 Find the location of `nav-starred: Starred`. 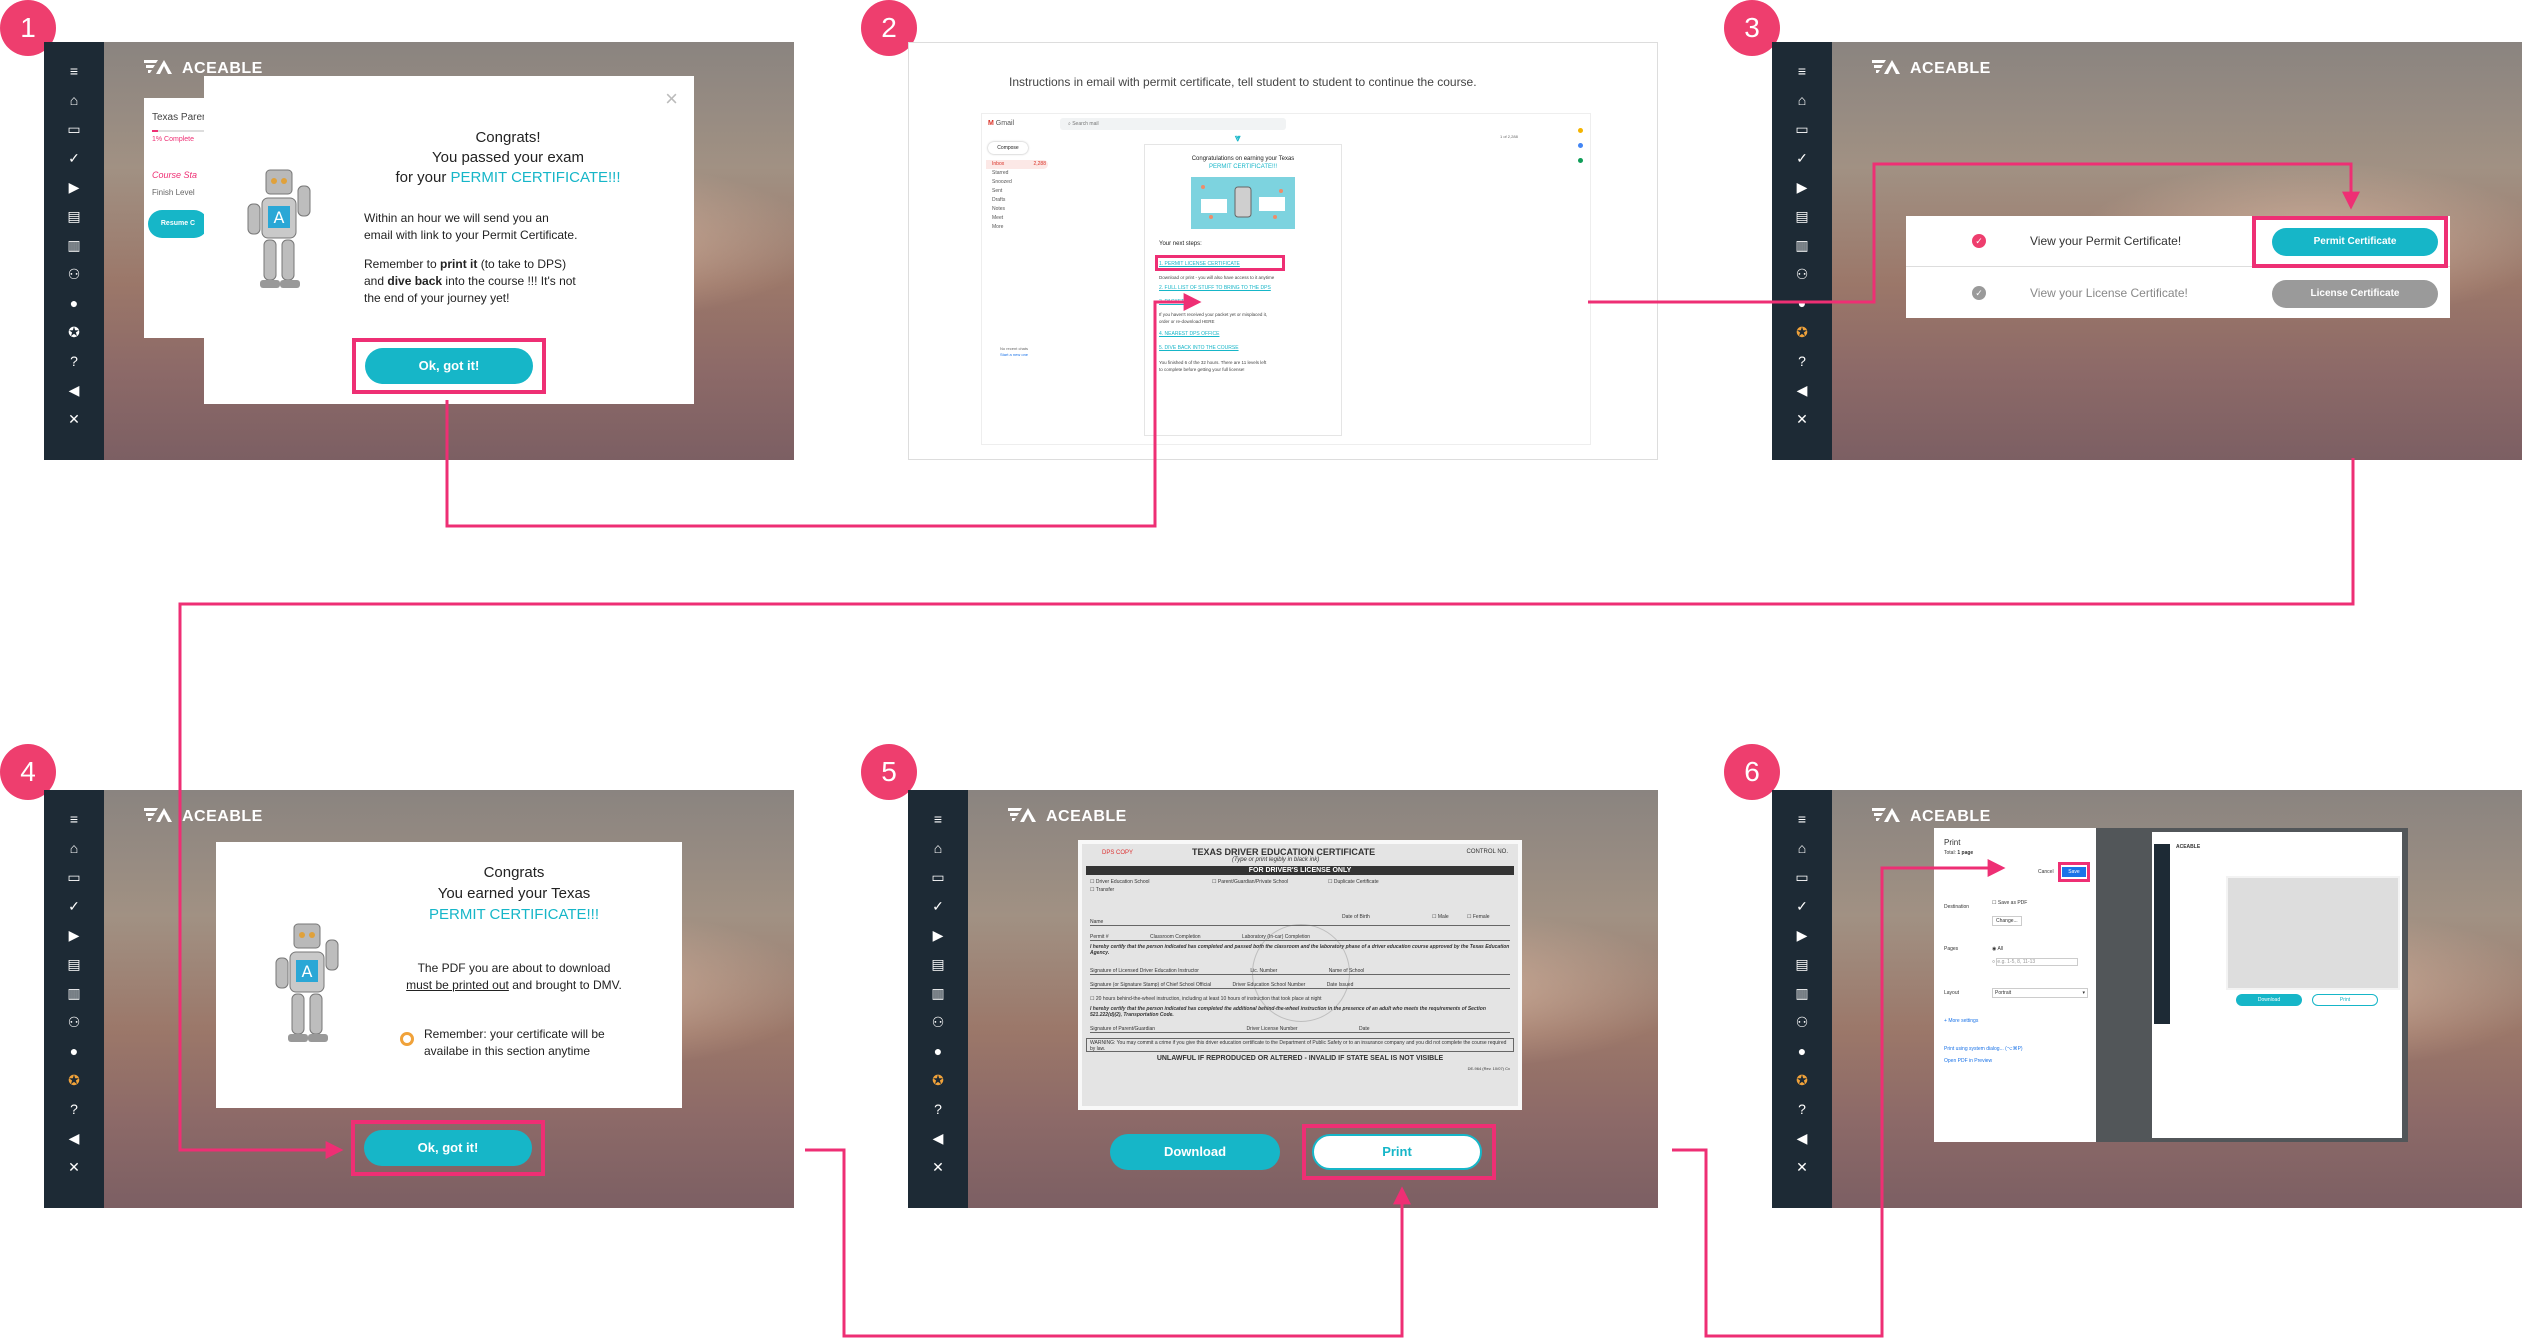

nav-starred: Starred is located at coordinates (1017, 173).